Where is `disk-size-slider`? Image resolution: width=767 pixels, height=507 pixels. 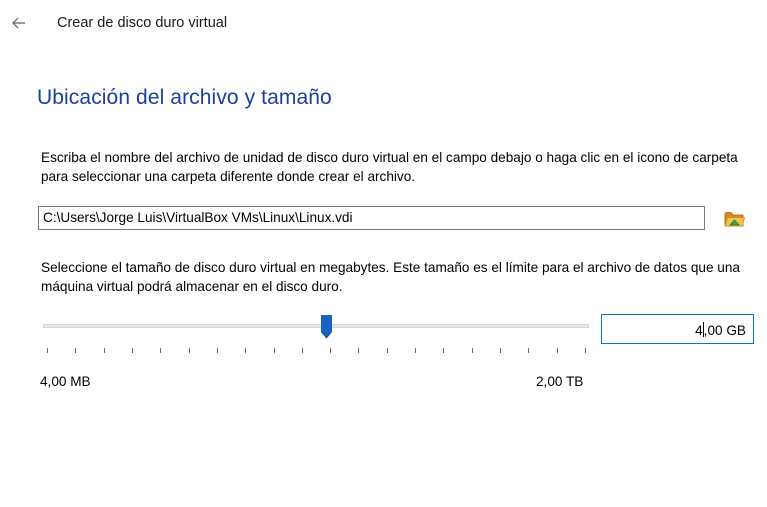
disk-size-slider is located at coordinates (316, 343).